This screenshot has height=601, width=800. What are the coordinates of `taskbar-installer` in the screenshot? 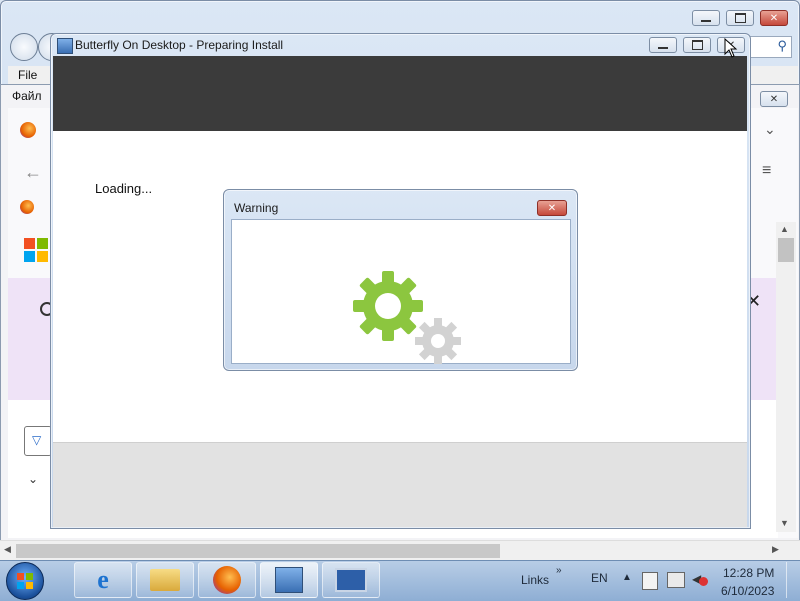 It's located at (289, 580).